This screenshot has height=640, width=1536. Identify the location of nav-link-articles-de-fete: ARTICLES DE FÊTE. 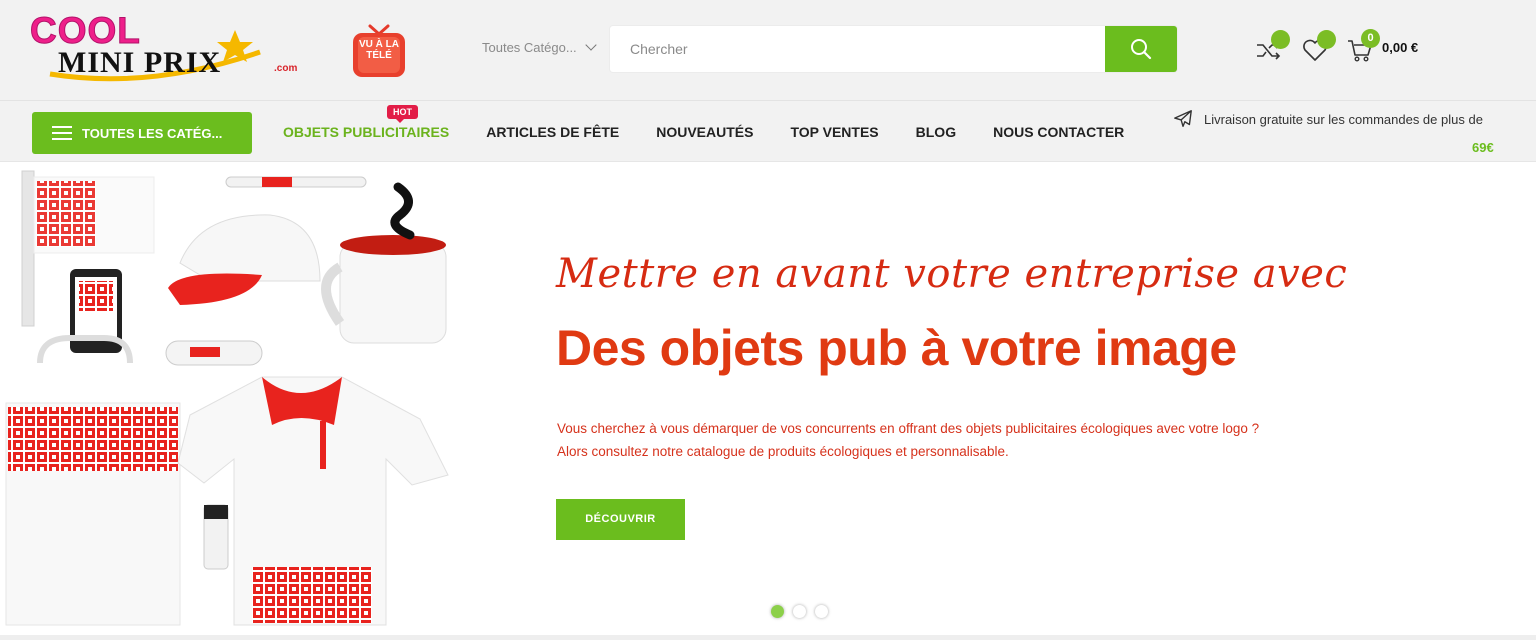
(552, 132).